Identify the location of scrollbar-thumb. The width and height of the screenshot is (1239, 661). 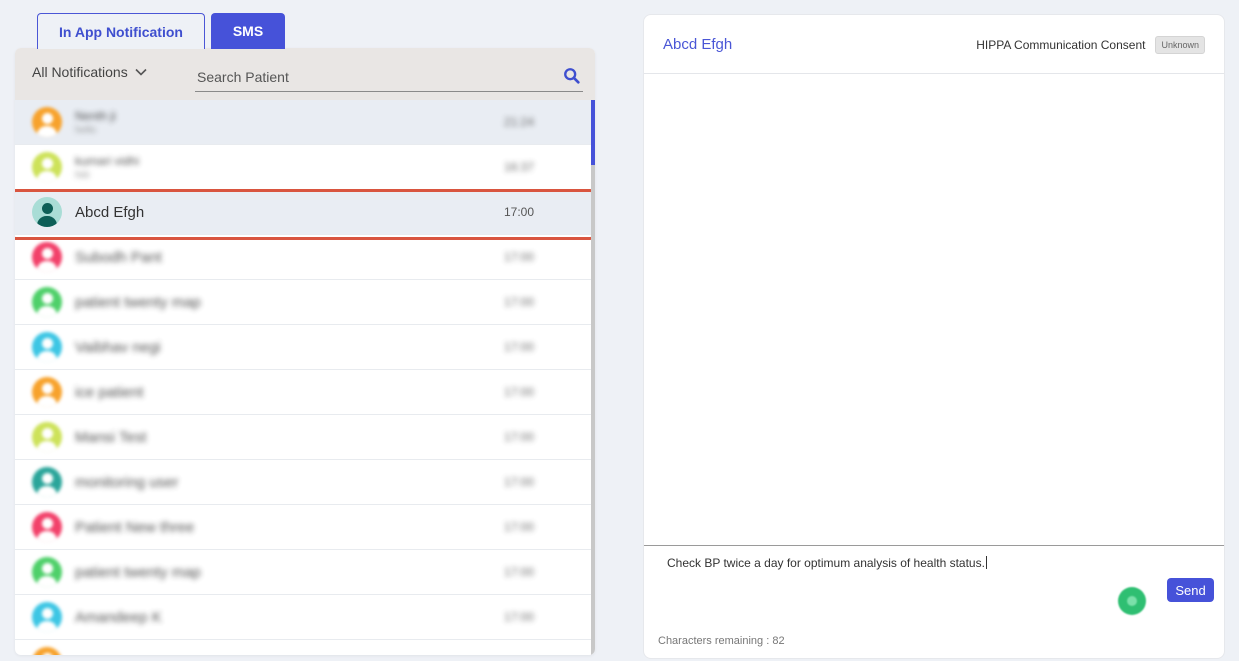
(593, 132).